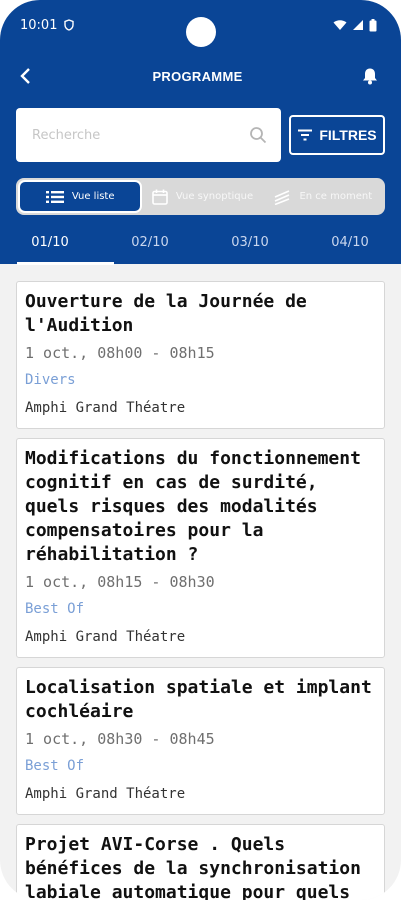 Image resolution: width=401 pixels, height=900 pixels. Describe the element at coordinates (282, 197) in the screenshot. I see `broadcast-icon` at that location.